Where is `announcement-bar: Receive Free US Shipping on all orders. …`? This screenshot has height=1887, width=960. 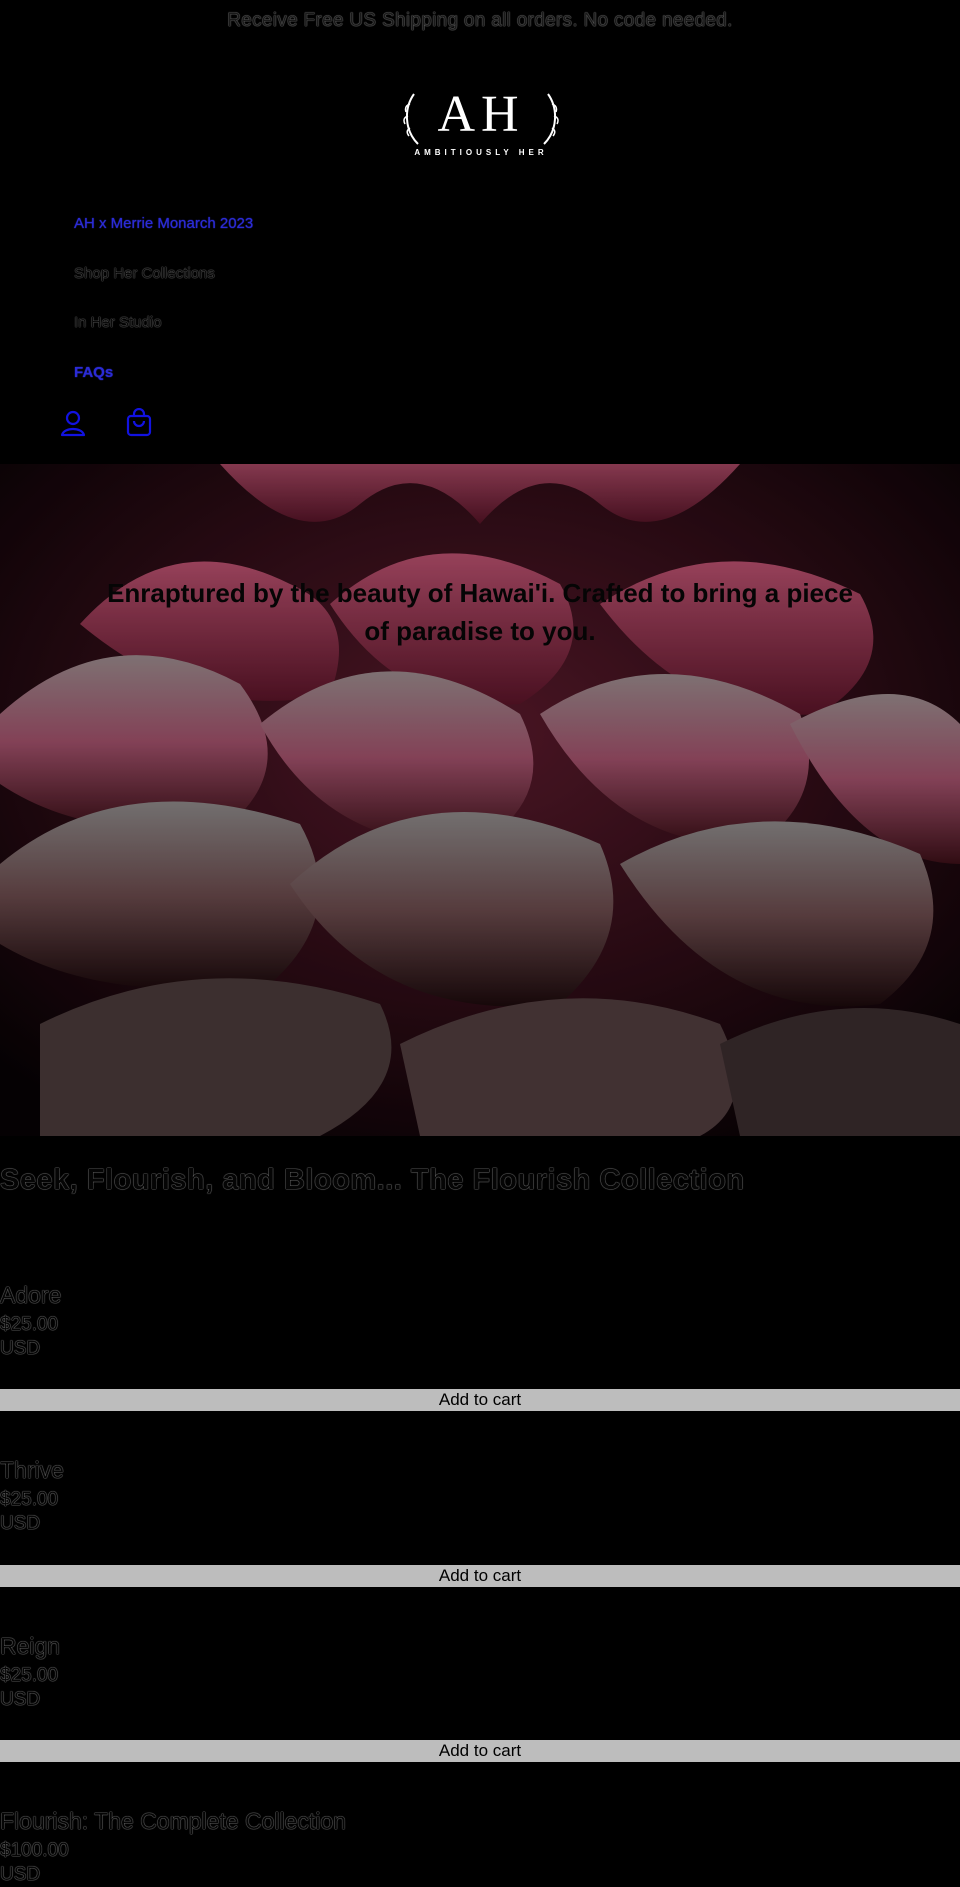 announcement-bar: Receive Free US Shipping on all orders. … is located at coordinates (480, 20).